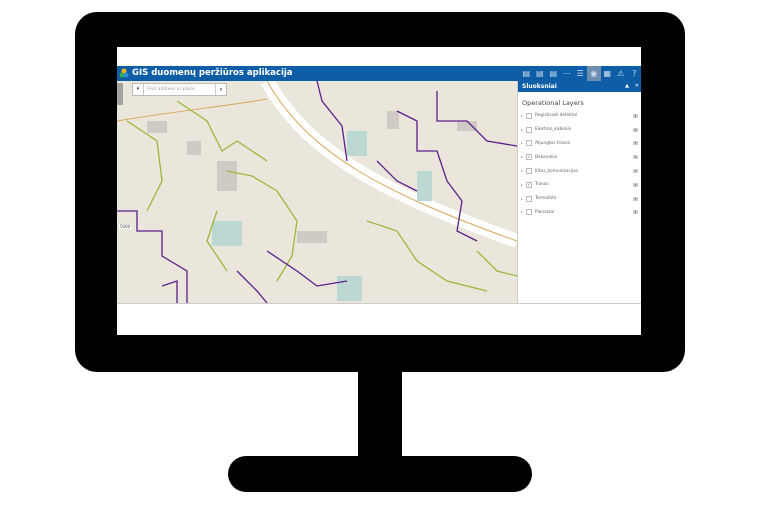 The width and height of the screenshot is (768, 512). Describe the element at coordinates (557, 171) in the screenshot. I see `layer-label: Kitos_komunikacijos` at that location.